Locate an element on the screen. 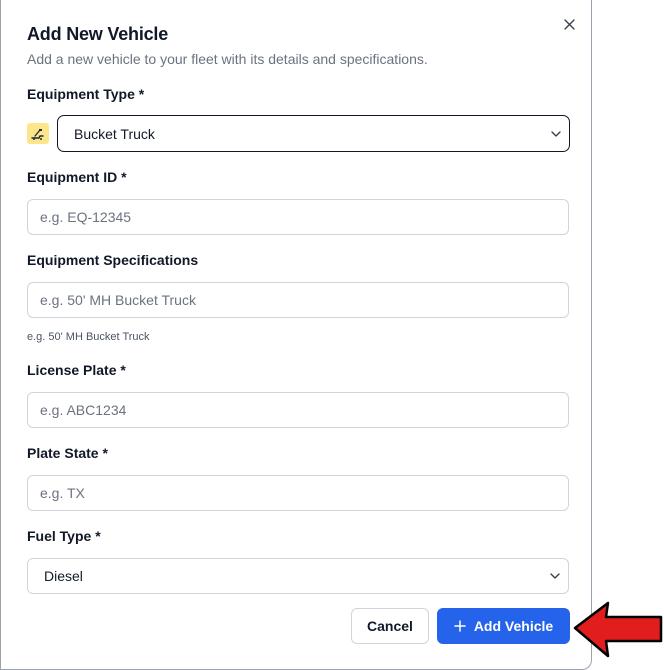 The width and height of the screenshot is (664, 670). equipment-type-value: Bucket Truck is located at coordinates (114, 133).